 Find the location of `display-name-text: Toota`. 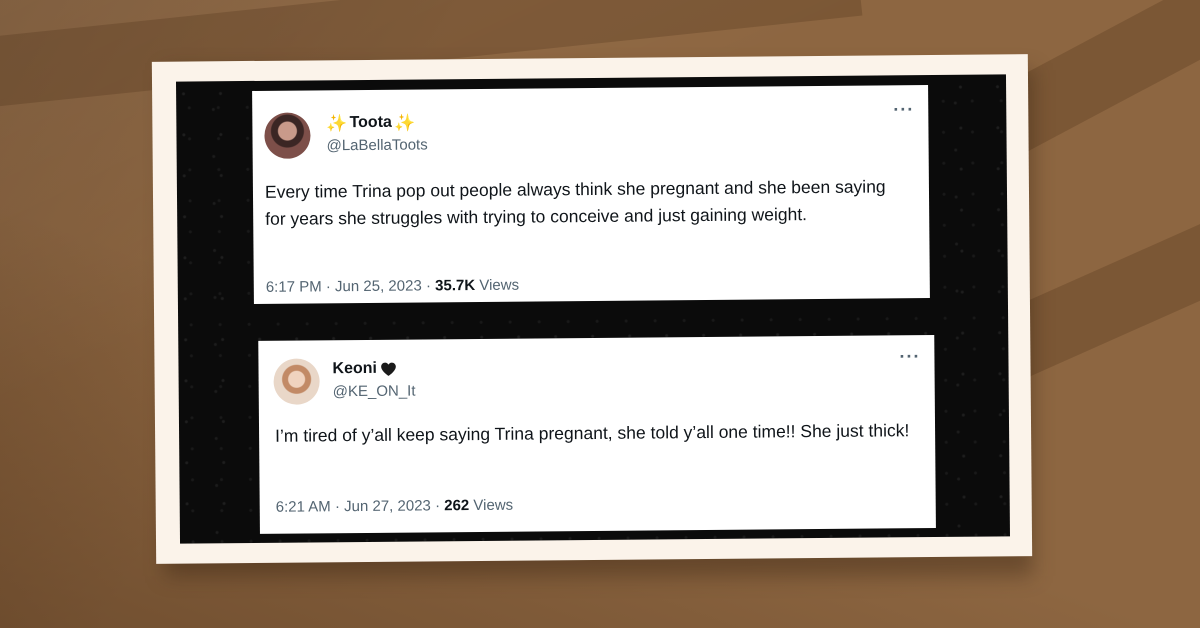

display-name-text: Toota is located at coordinates (370, 122).